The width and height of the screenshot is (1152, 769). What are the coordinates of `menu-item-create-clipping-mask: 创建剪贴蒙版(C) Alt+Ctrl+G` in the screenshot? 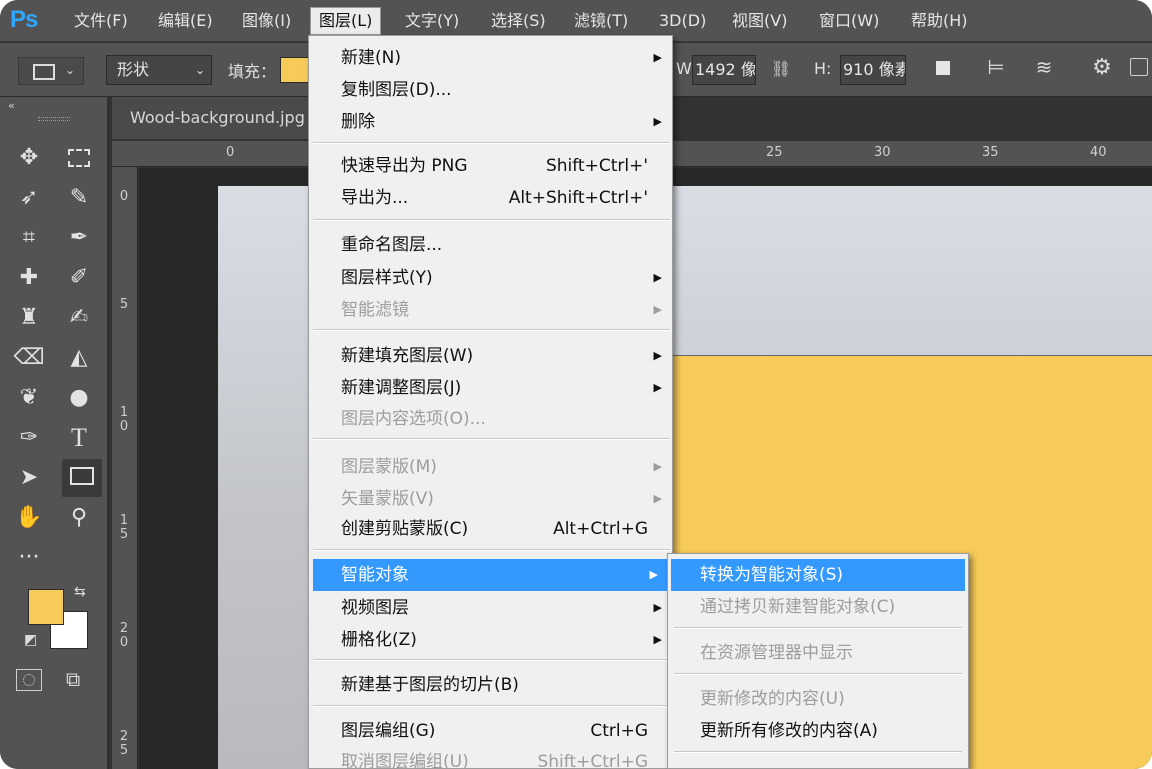 It's located at (490, 529).